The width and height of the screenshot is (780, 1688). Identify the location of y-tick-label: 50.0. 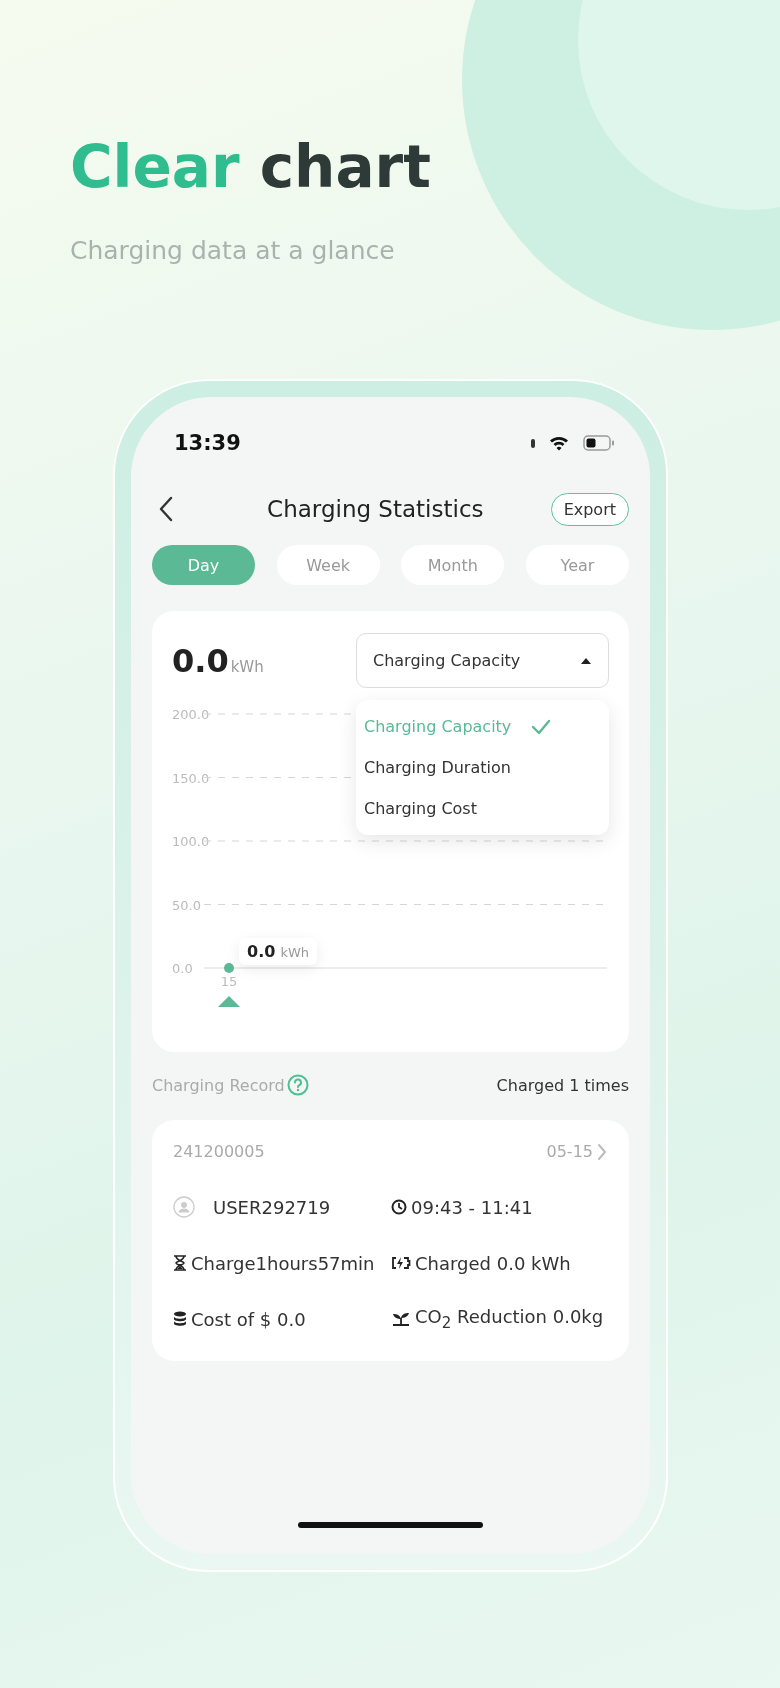
(186, 905).